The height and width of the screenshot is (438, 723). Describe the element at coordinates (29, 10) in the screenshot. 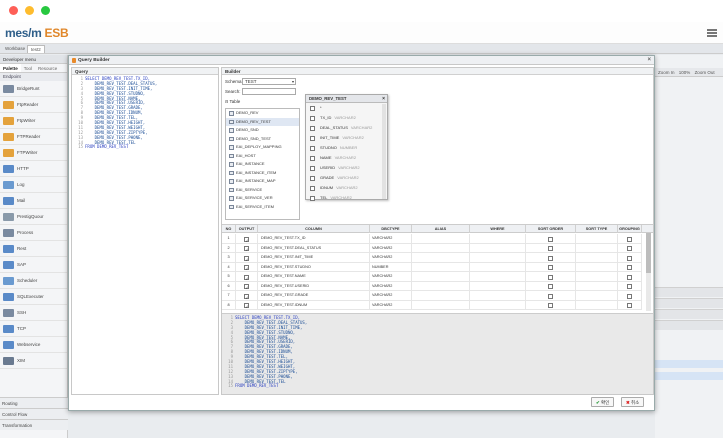

I see `minimize-window-button` at that location.